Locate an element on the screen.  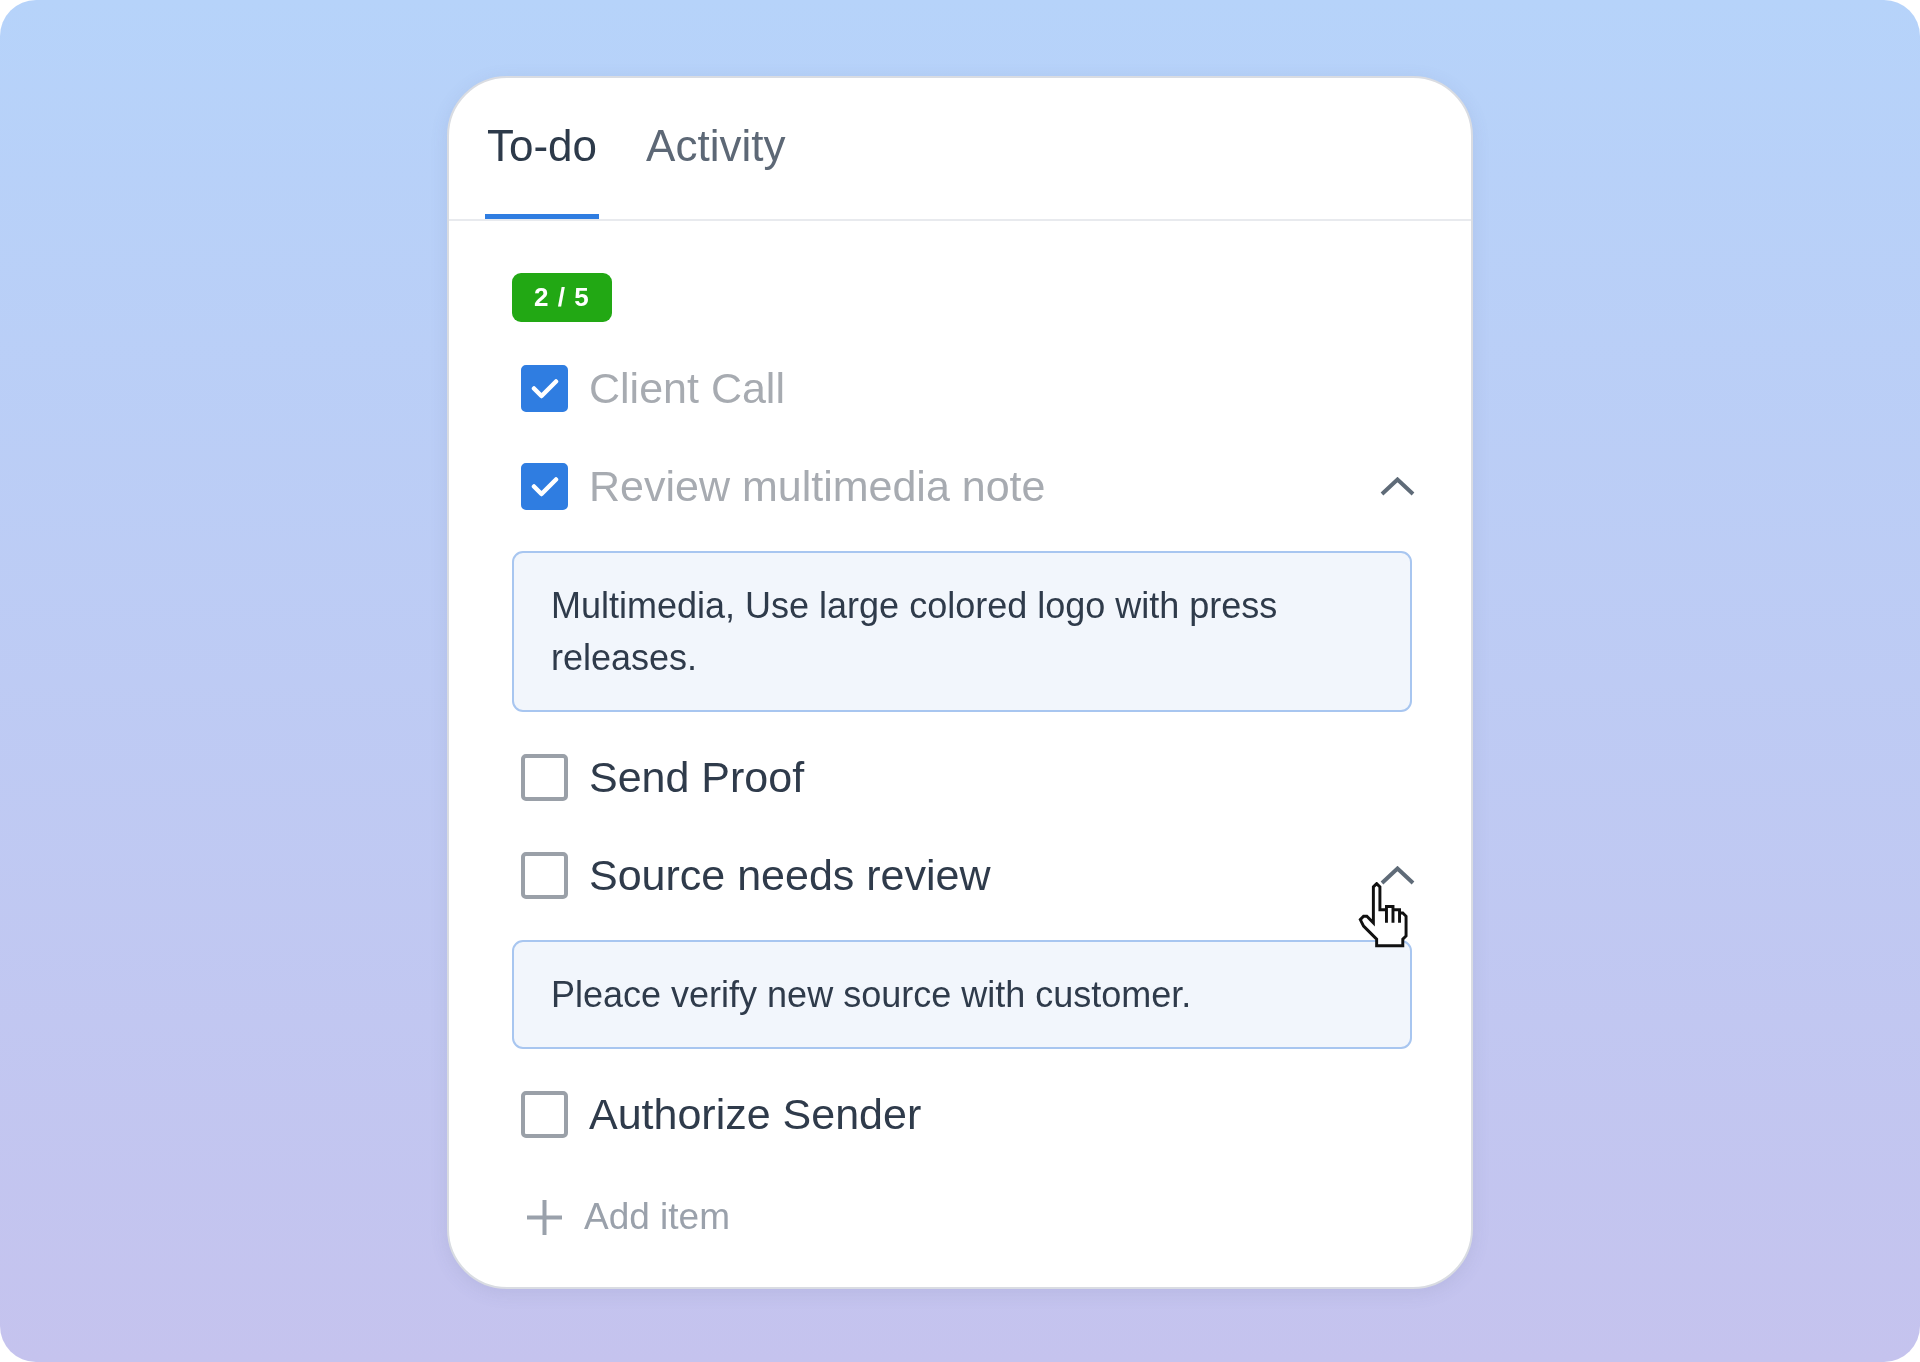
note-panel: Multimedia, Use large colored logo with press releases. is located at coordinates (962, 631).